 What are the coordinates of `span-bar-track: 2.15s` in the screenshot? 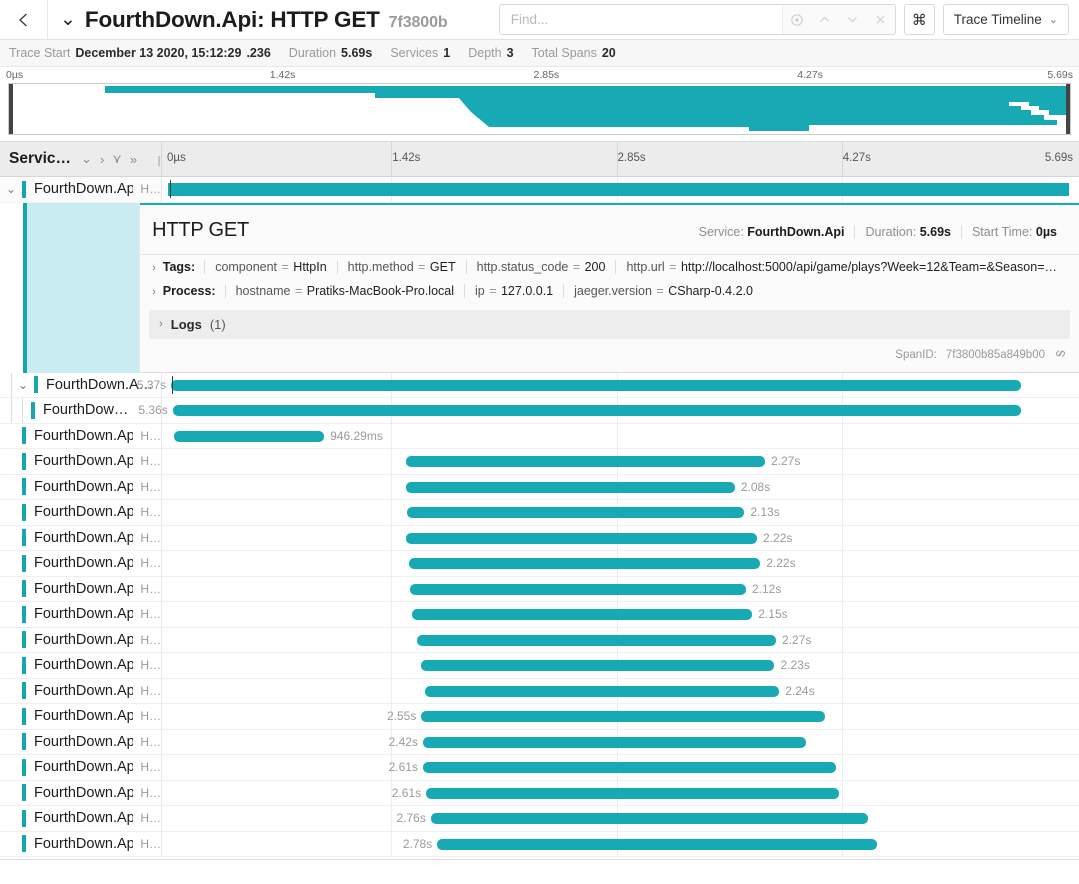 It's located at (620, 615).